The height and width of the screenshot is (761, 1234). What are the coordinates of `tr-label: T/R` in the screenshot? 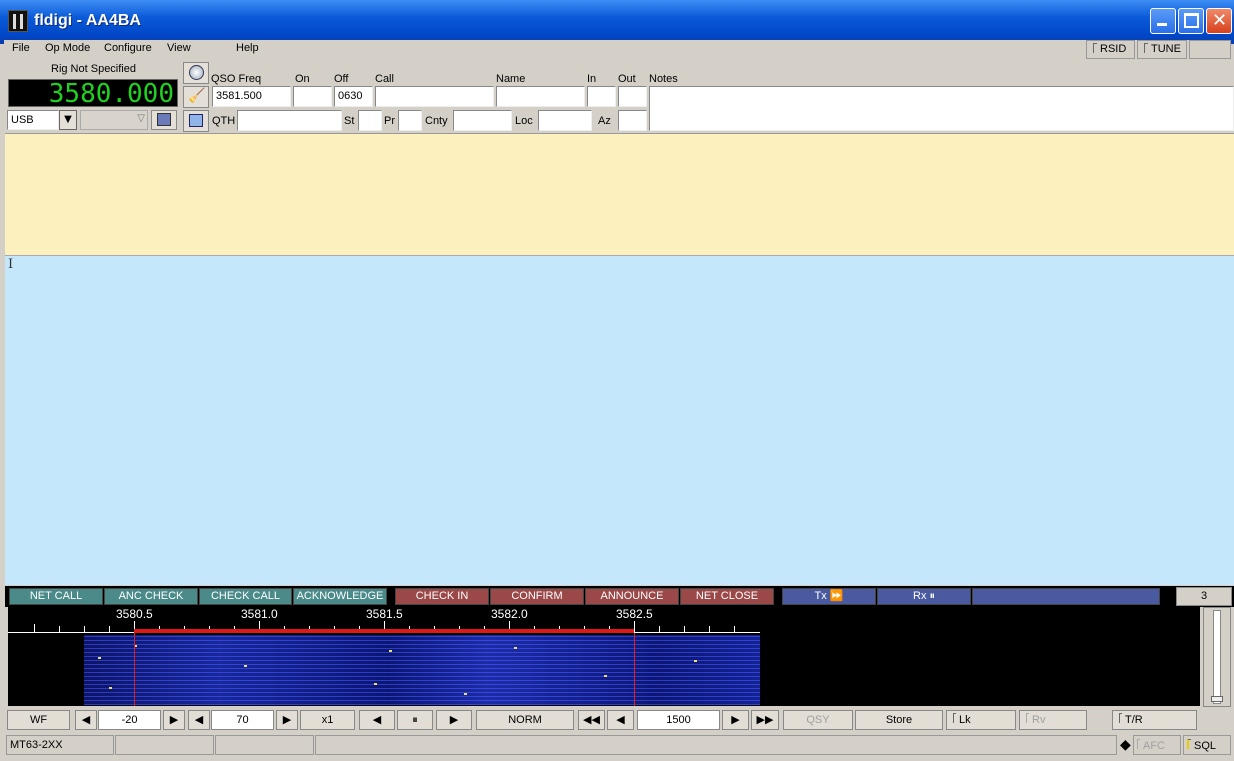 It's located at (1134, 720).